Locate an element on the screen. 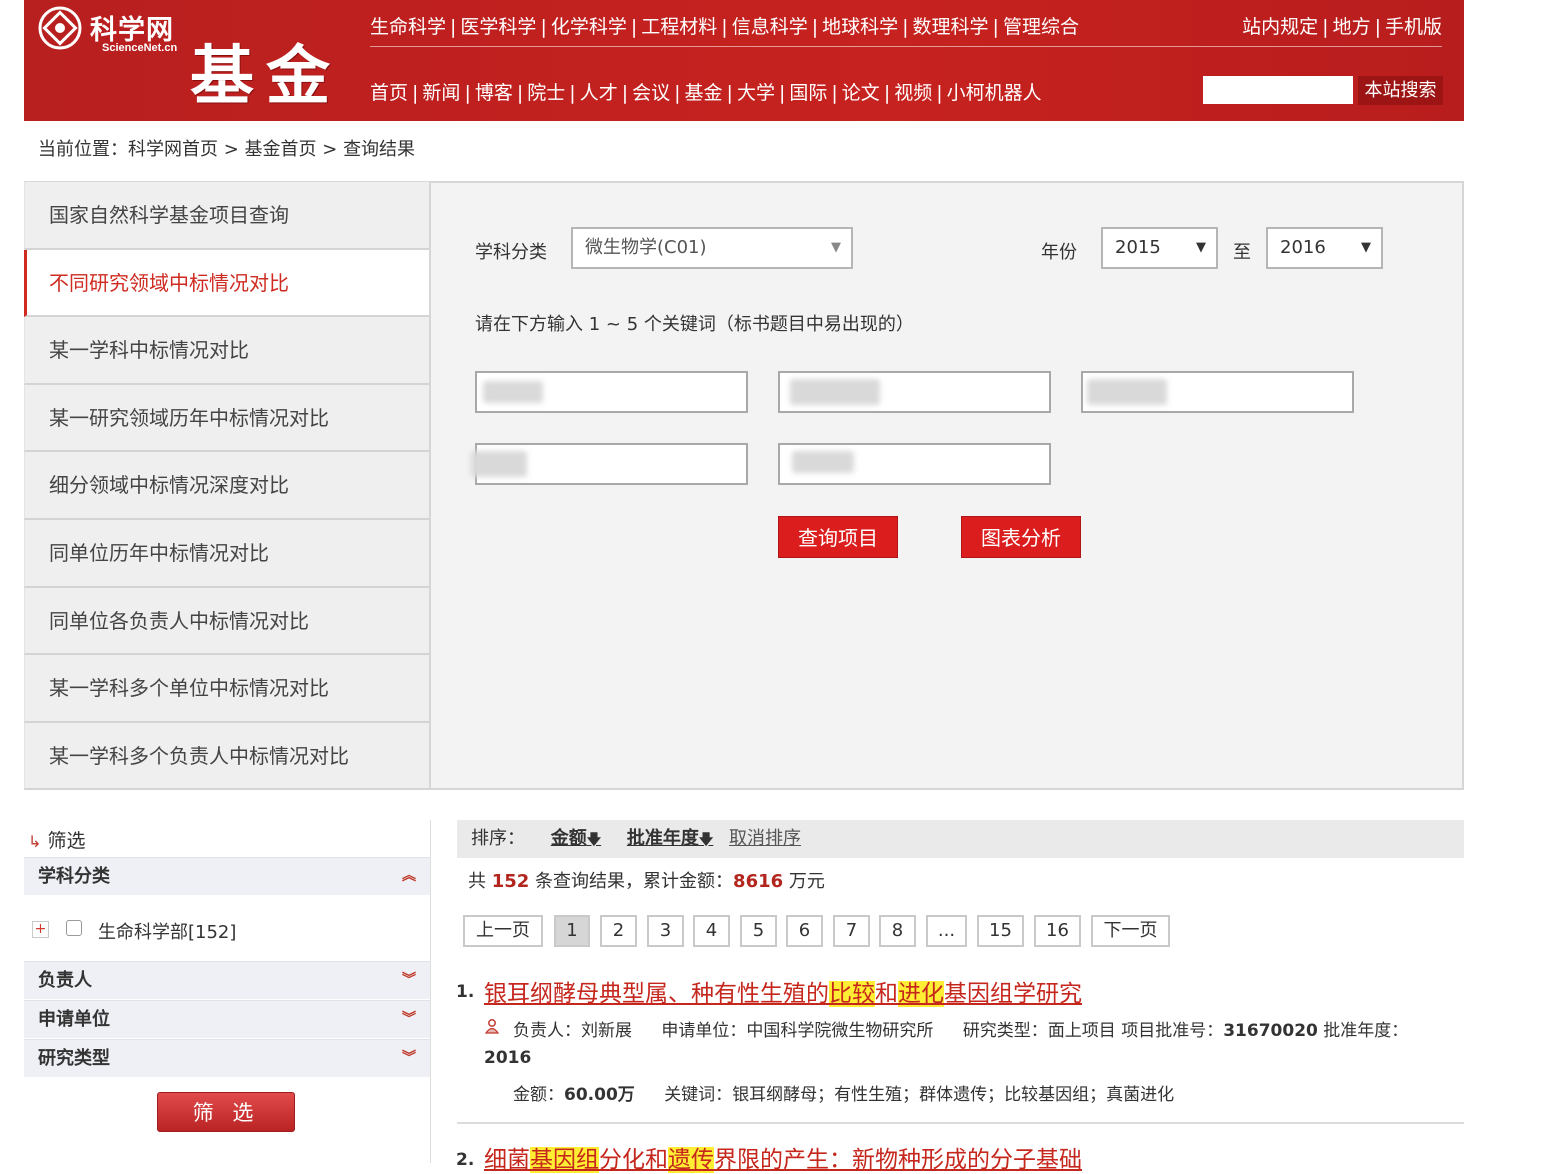  expand-icon: + is located at coordinates (40, 929).